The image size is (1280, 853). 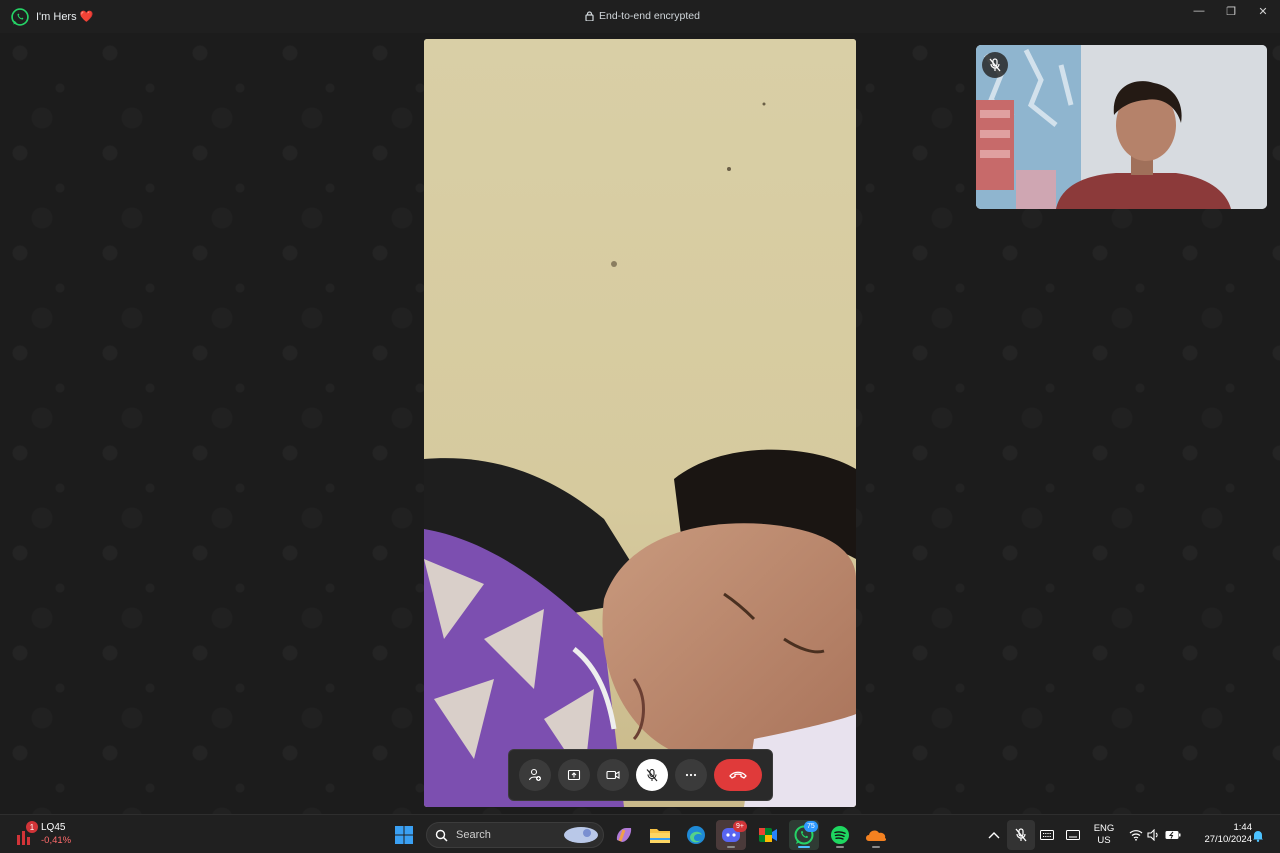 I want to click on call-controls, so click(x=640, y=775).